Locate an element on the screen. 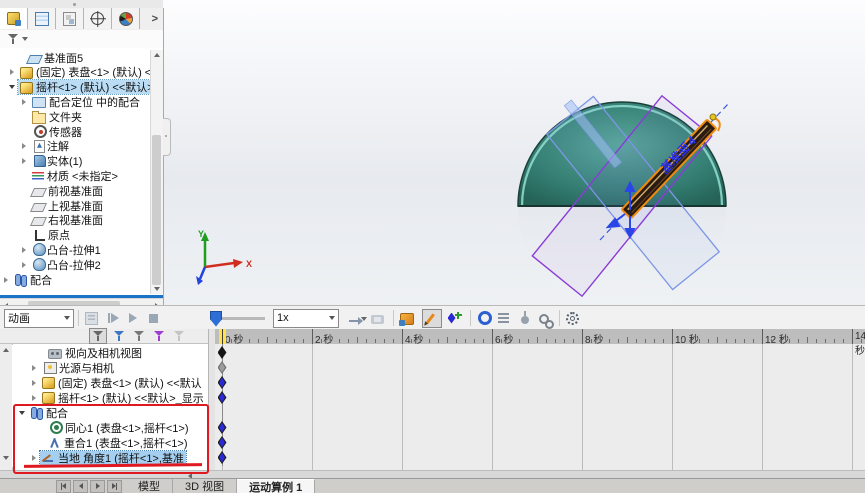 Image resolution: width=865 pixels, height=495 pixels. time-slider-handle is located at coordinates (216, 318).